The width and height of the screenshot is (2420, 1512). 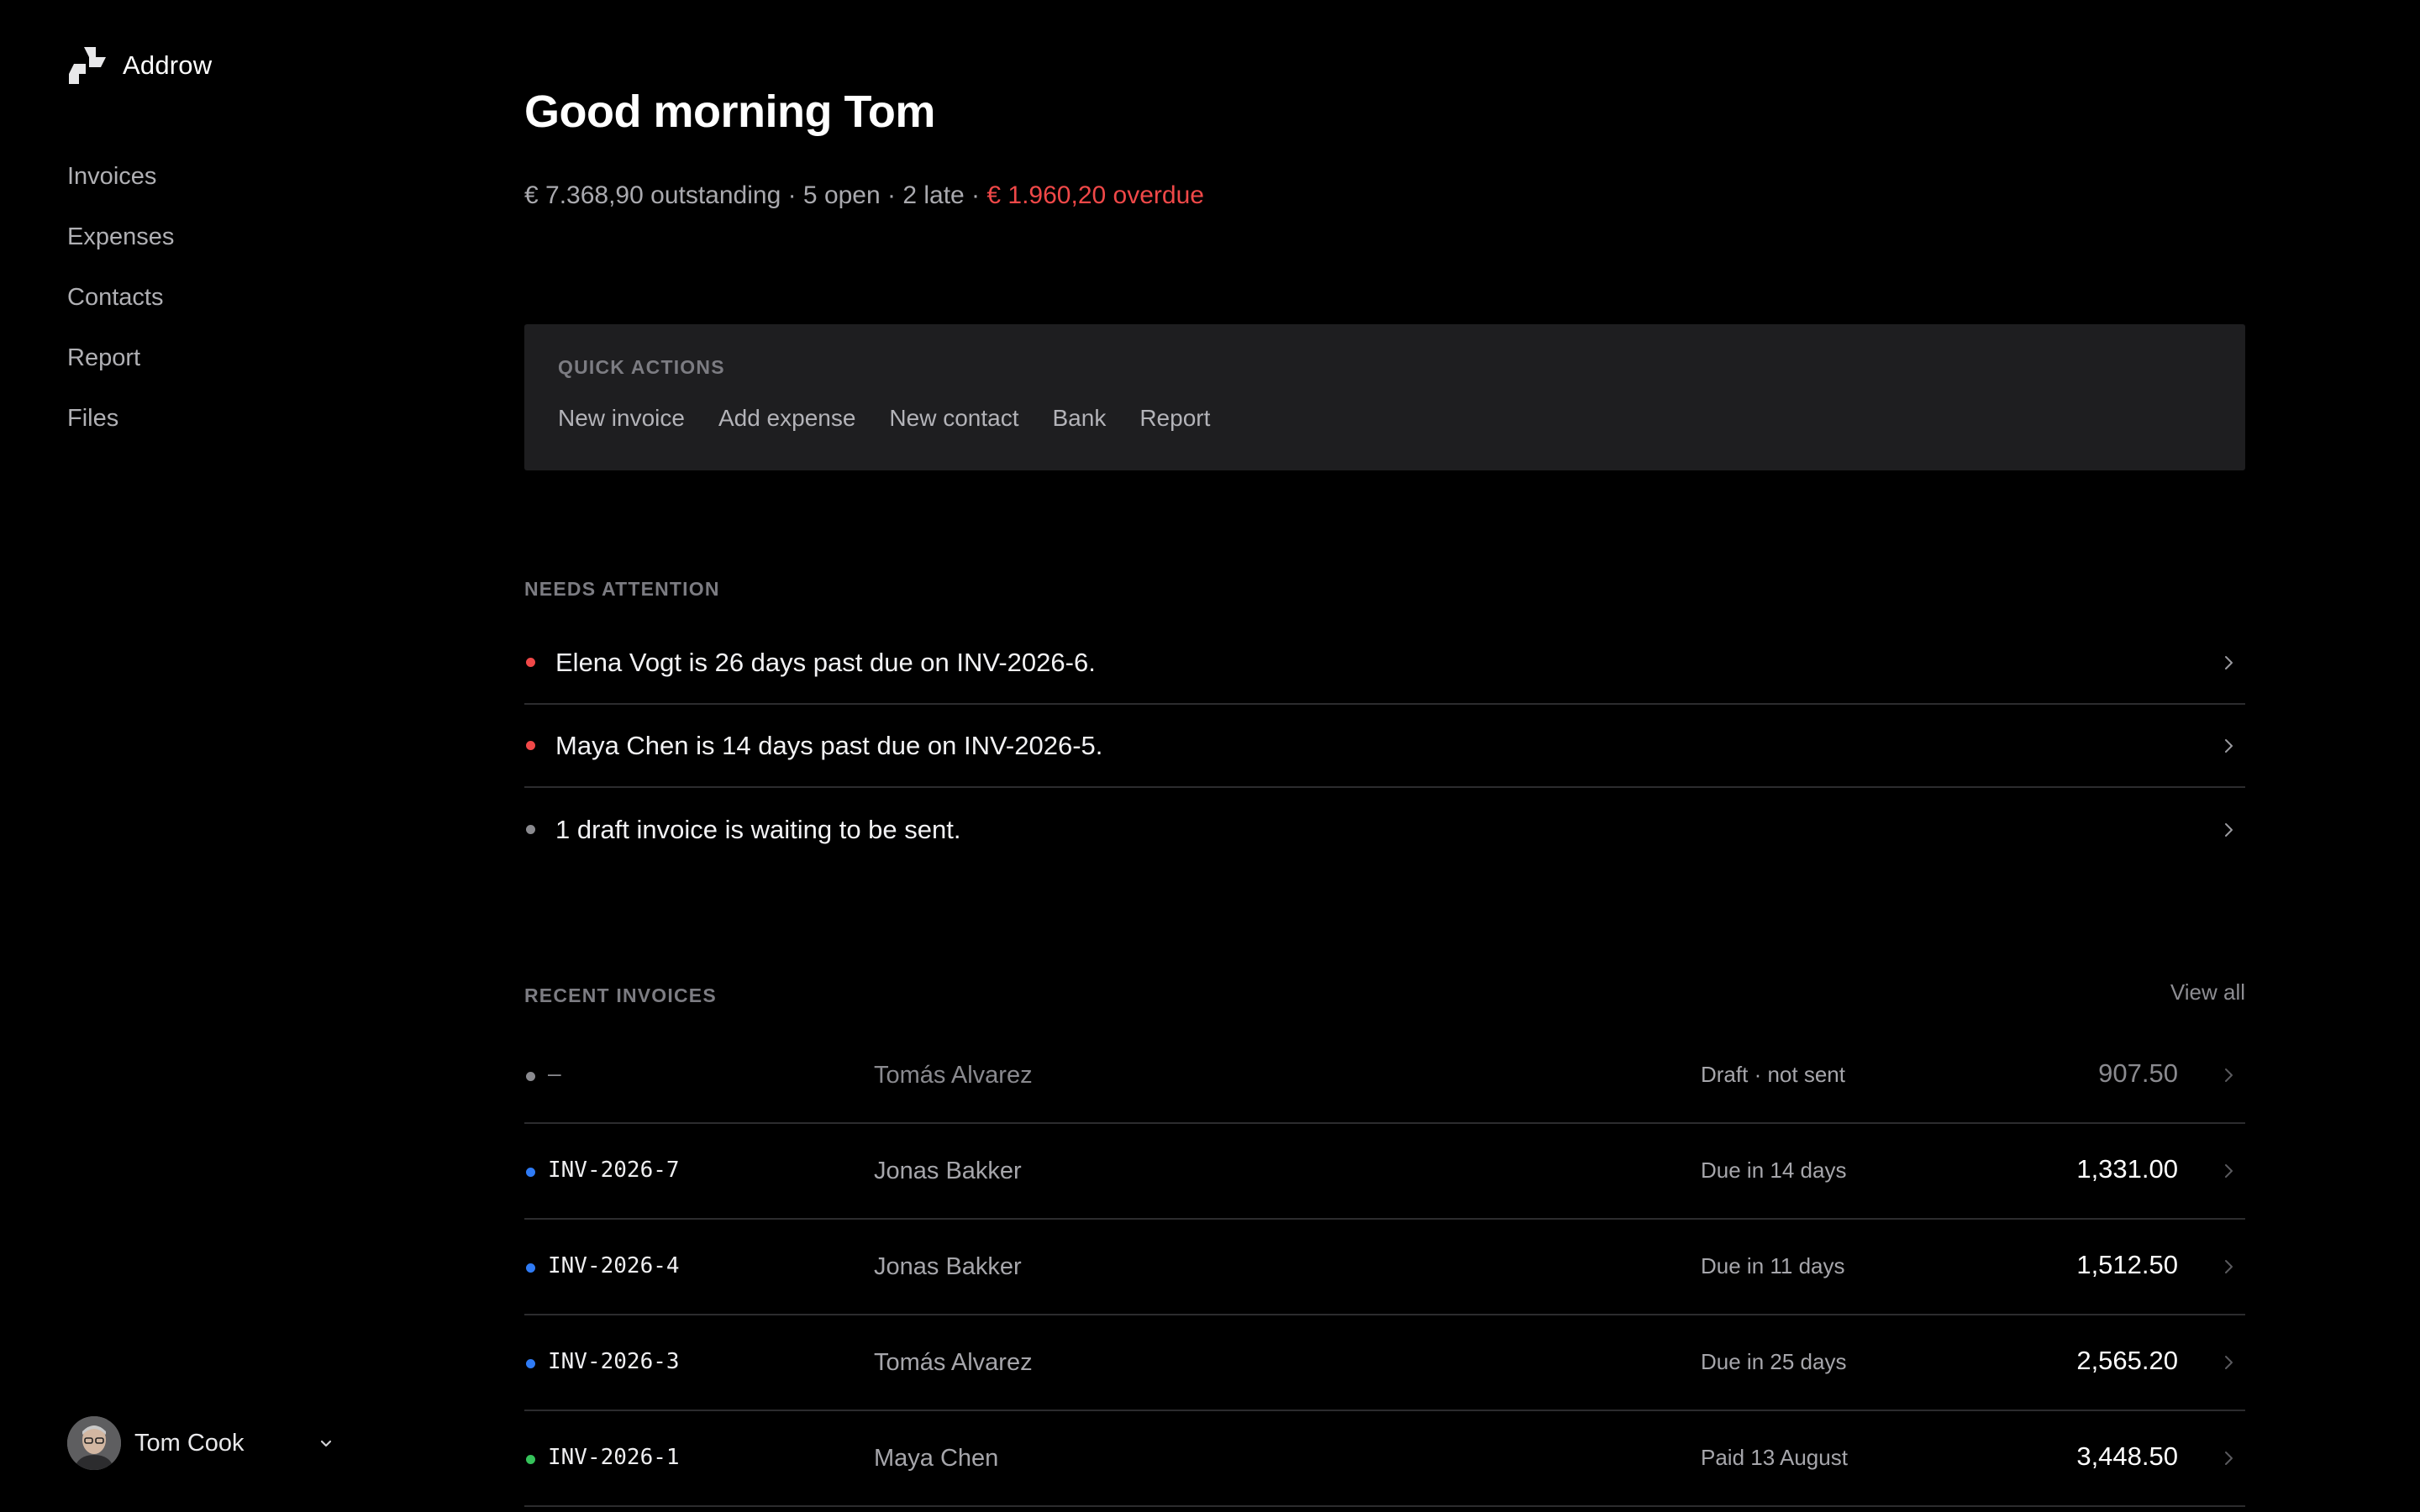 What do you see at coordinates (758, 829) in the screenshot?
I see `attention-text: 1 draft invoice is waiting to be sent.` at bounding box center [758, 829].